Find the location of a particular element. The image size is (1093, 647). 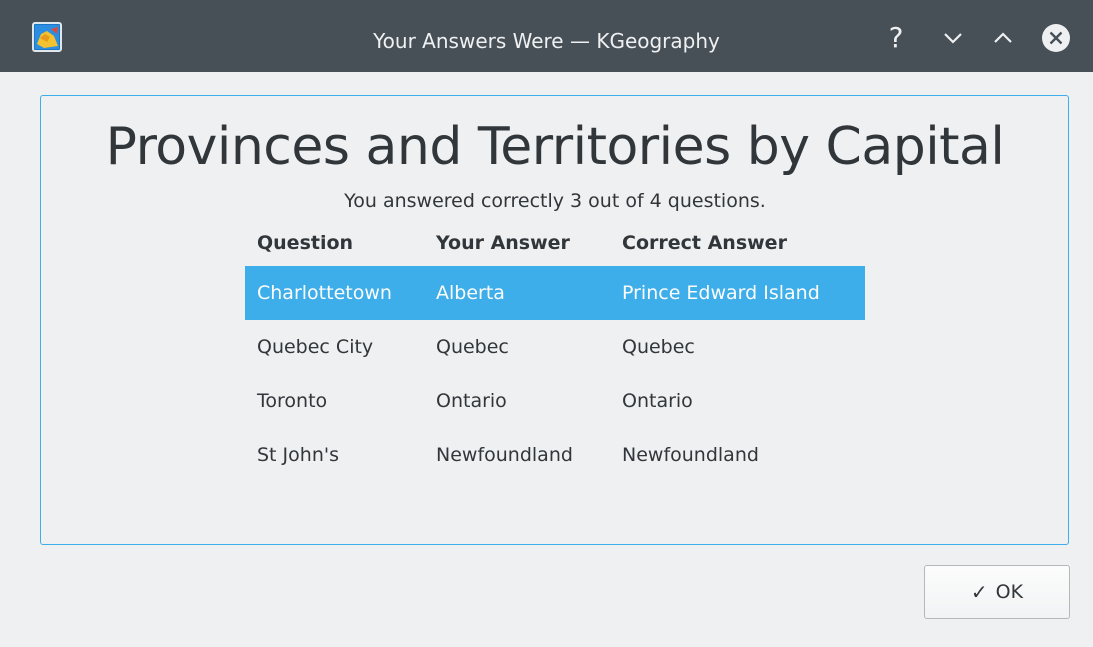

column-header-your-answer: Your Answer is located at coordinates (503, 243).